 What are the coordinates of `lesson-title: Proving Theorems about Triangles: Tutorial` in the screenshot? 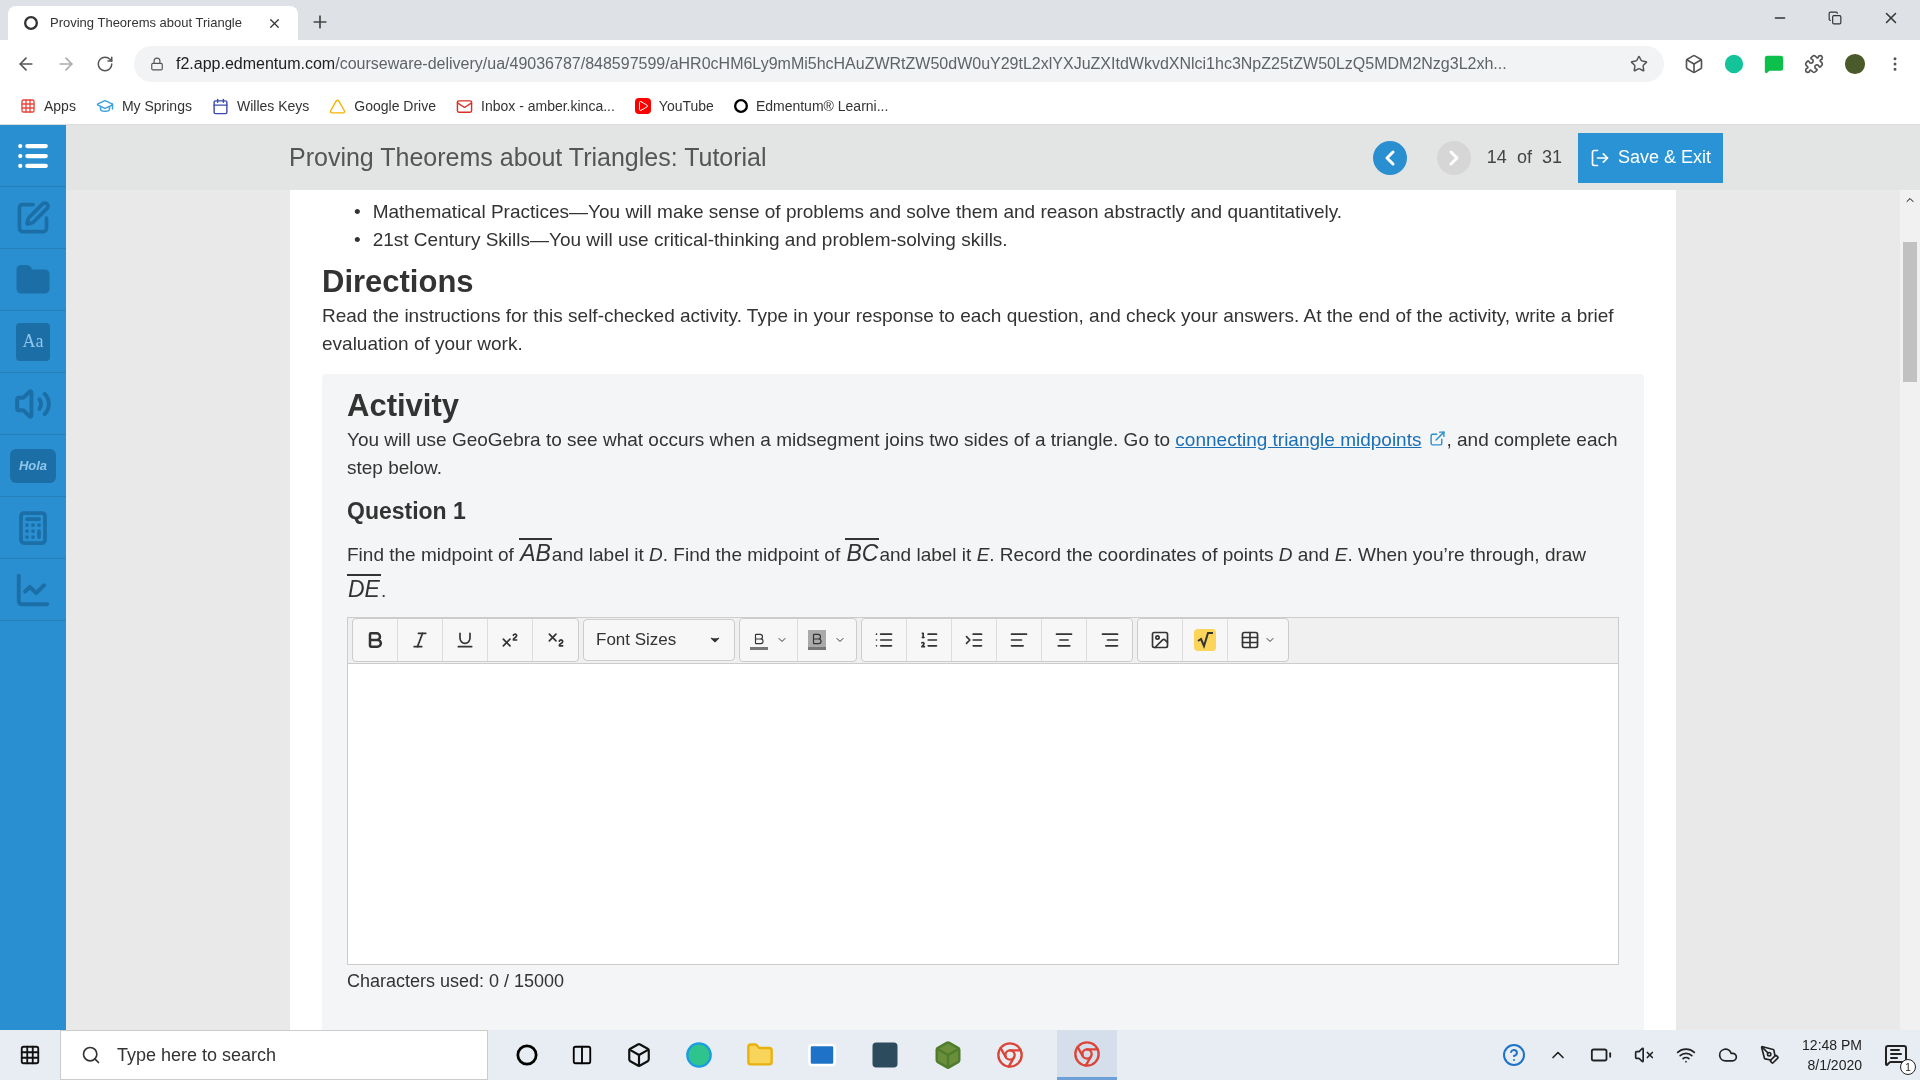 It's located at (528, 157).